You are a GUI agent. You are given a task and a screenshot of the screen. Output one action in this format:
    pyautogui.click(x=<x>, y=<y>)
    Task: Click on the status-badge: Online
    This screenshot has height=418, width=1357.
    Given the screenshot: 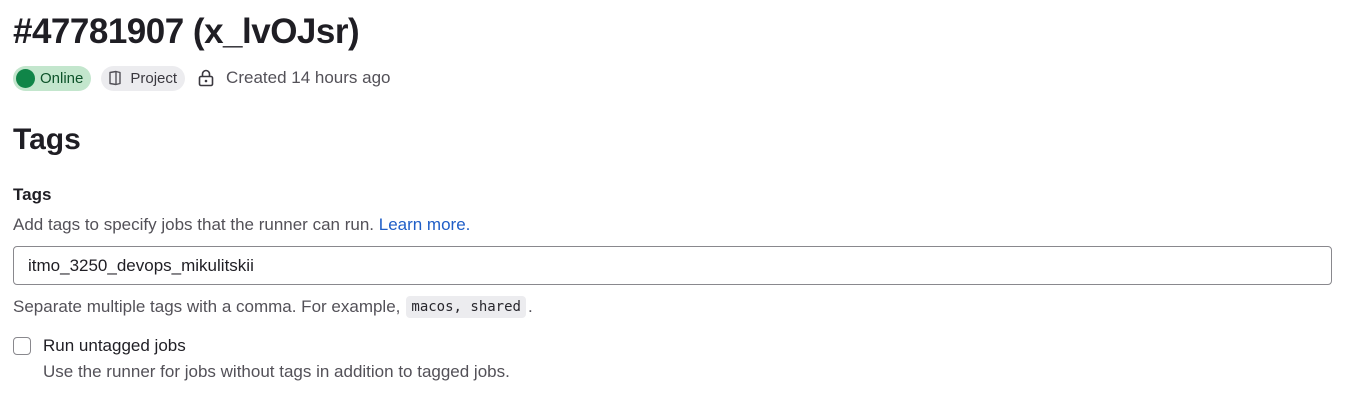 What is the action you would take?
    pyautogui.click(x=52, y=78)
    